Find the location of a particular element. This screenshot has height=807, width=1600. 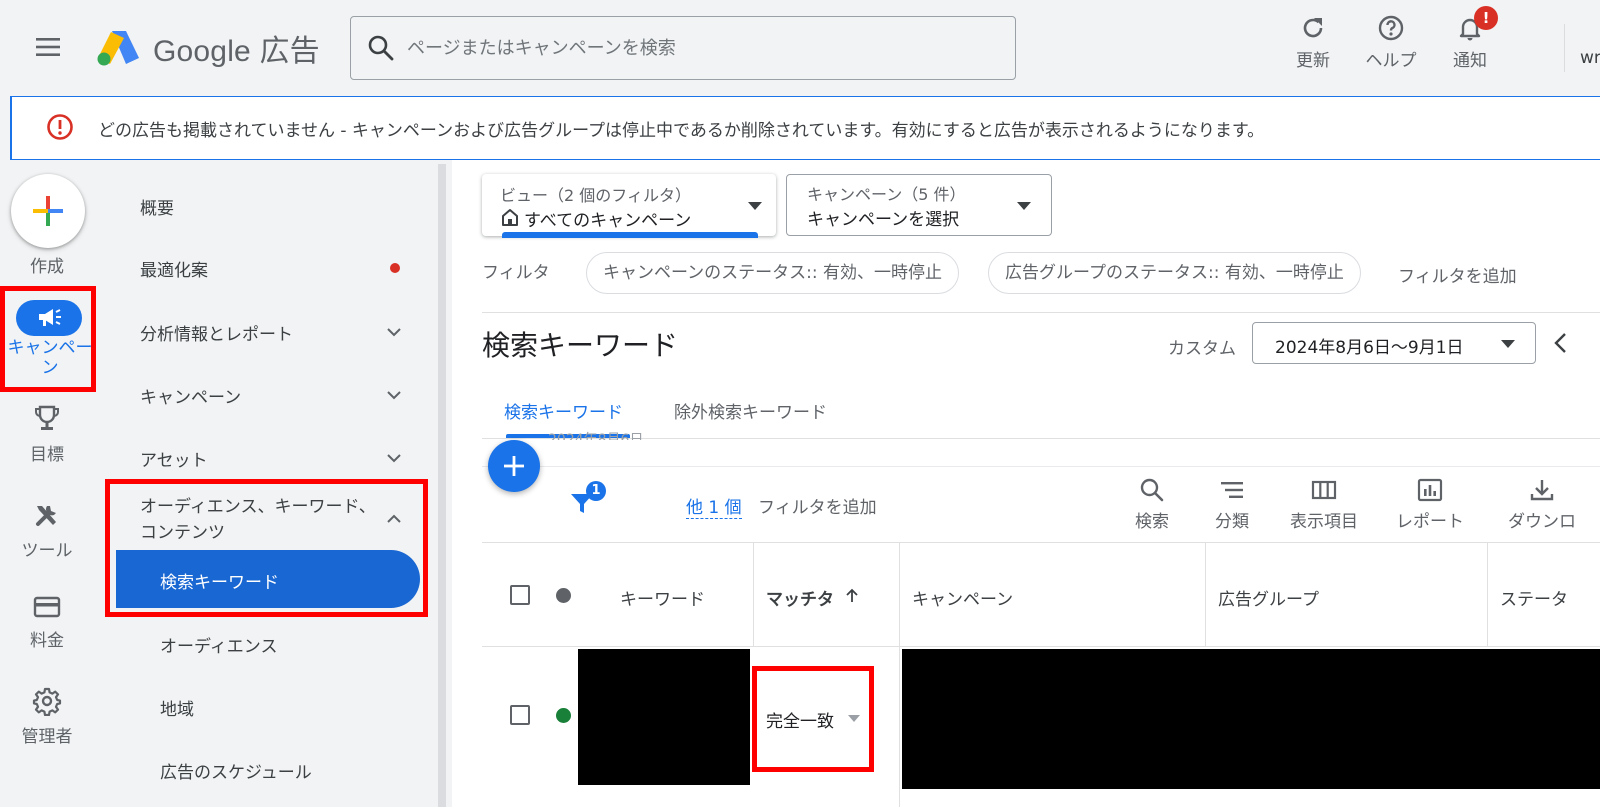

date-range-type-label: カスタム is located at coordinates (1202, 349).